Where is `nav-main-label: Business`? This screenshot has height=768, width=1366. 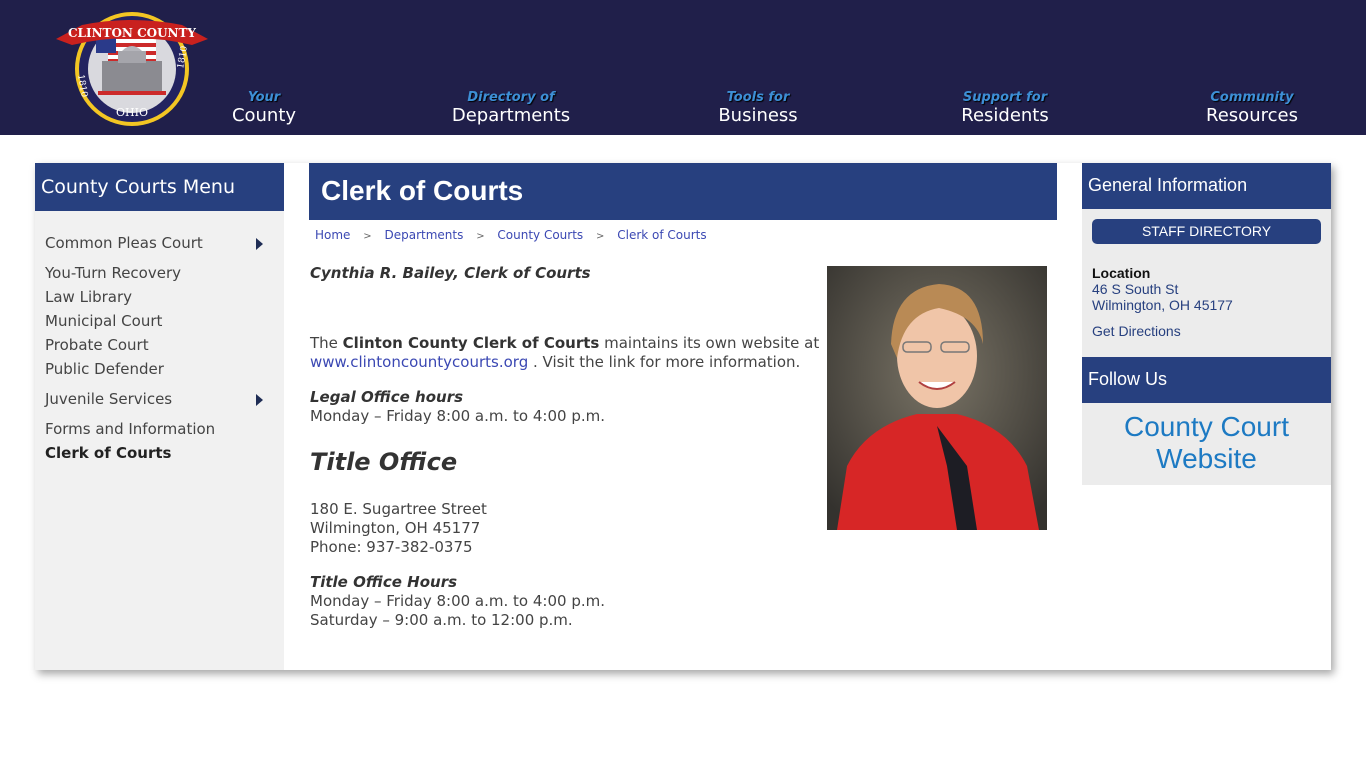 nav-main-label: Business is located at coordinates (758, 115).